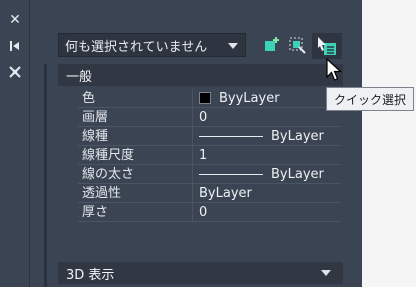  I want to click on property-row-layer: 画層 0, so click(209, 117).